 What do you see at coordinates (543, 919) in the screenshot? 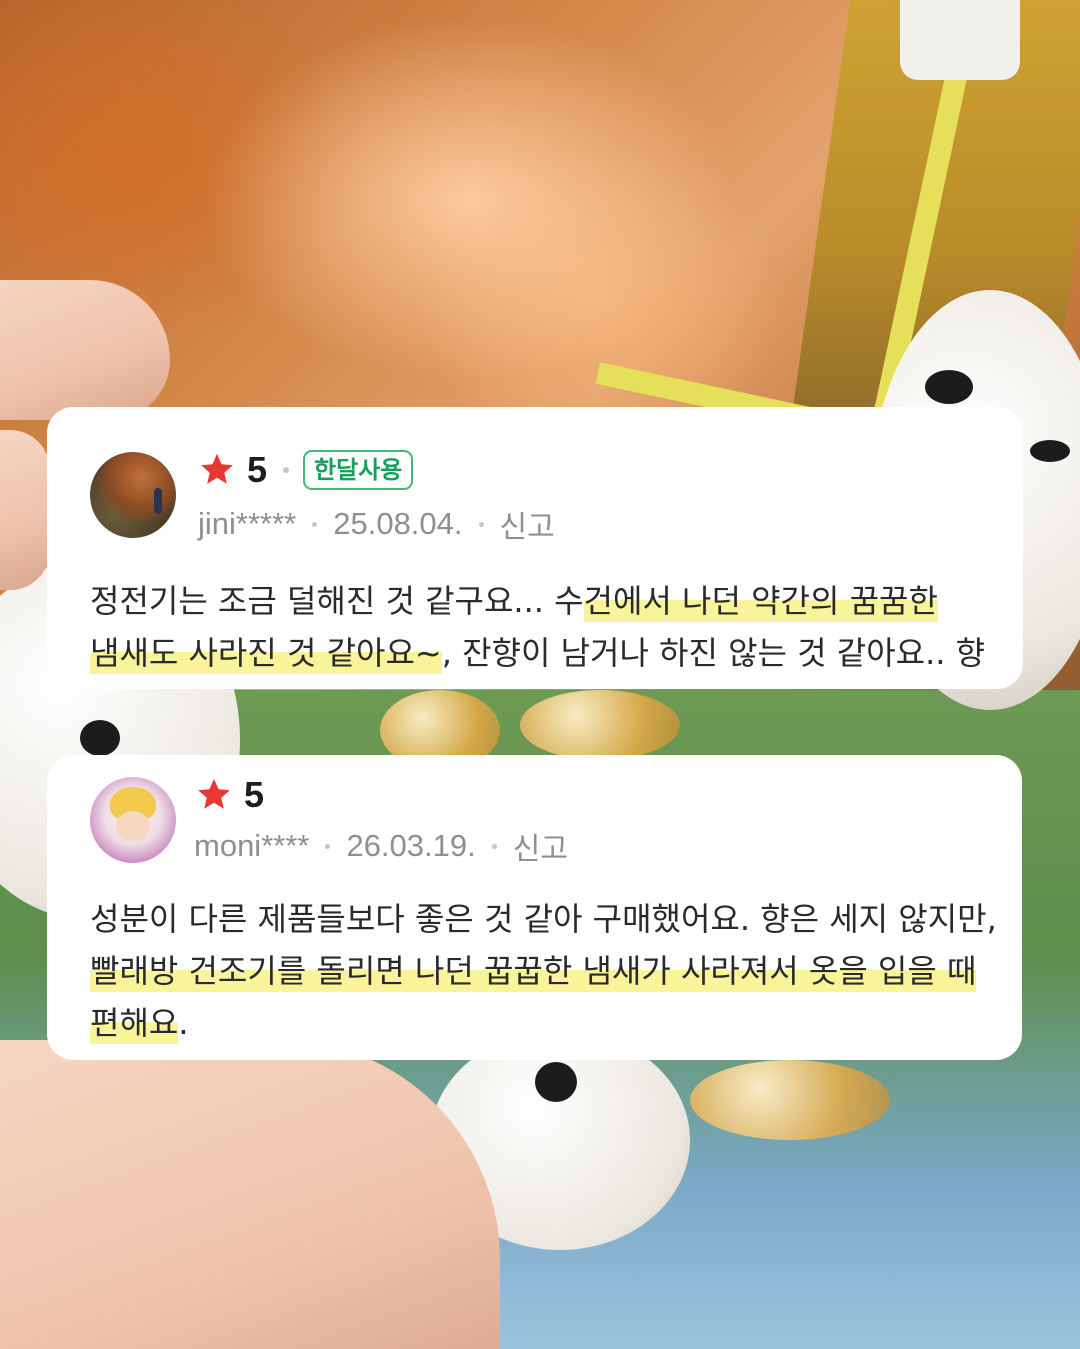
I see `review-text-plain: 성분이 다른 제품들보다 좋은 것 같아 구매했어요. 향은 세지 않지만,` at bounding box center [543, 919].